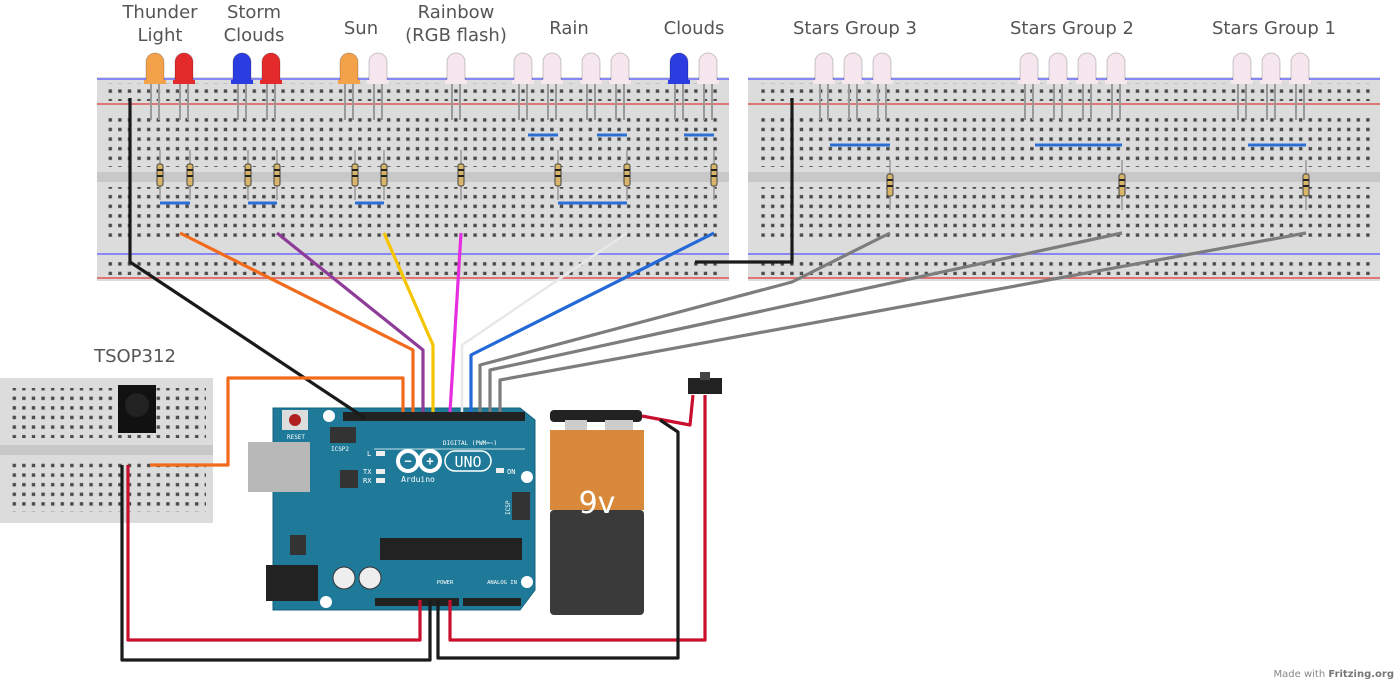  I want to click on fritzing-credit: Made with Fritzing.org, so click(1333, 674).